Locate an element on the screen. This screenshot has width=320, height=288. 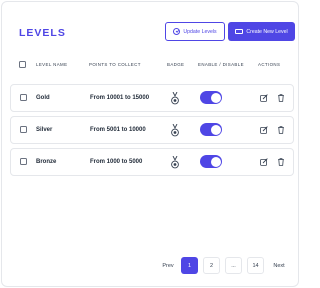
page-1-button: 1 is located at coordinates (189, 265).